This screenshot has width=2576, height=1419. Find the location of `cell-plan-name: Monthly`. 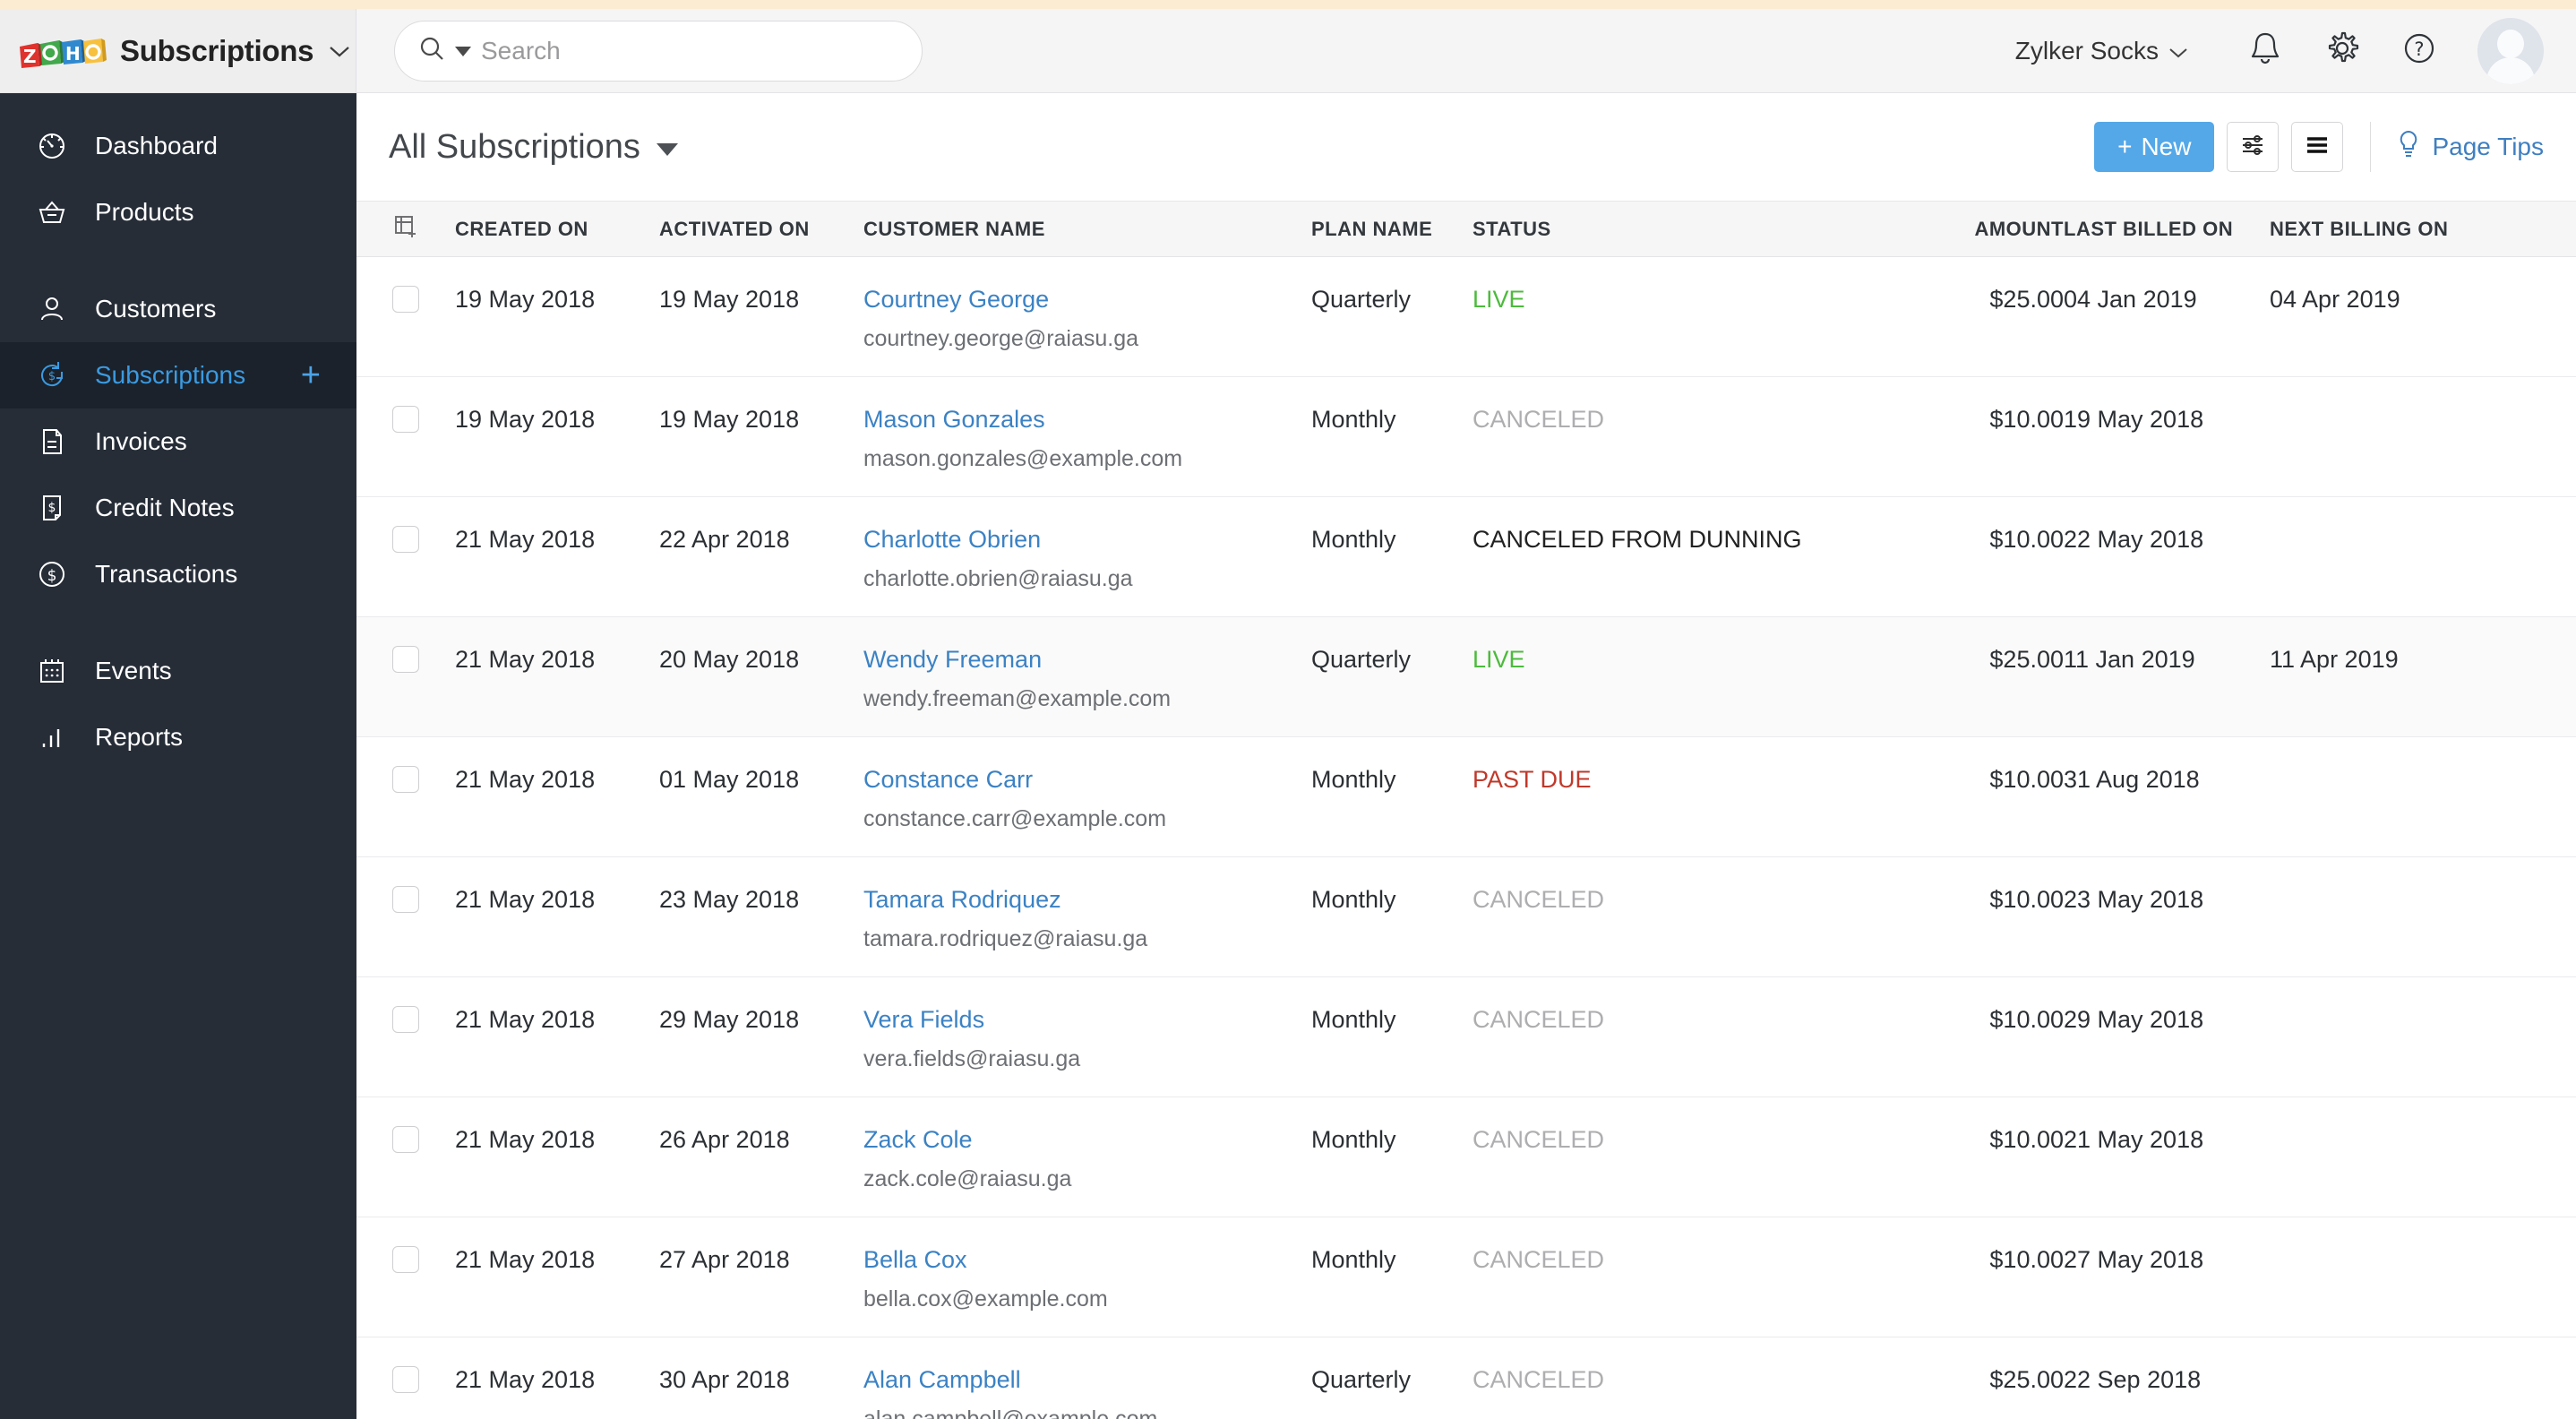

cell-plan-name: Monthly is located at coordinates (1392, 796).